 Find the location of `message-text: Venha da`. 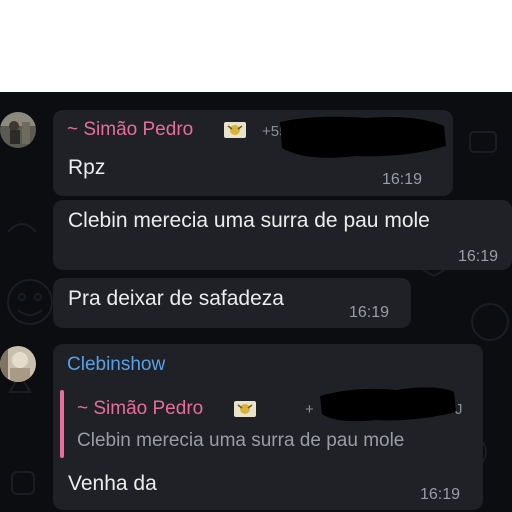

message-text: Venha da is located at coordinates (112, 483).